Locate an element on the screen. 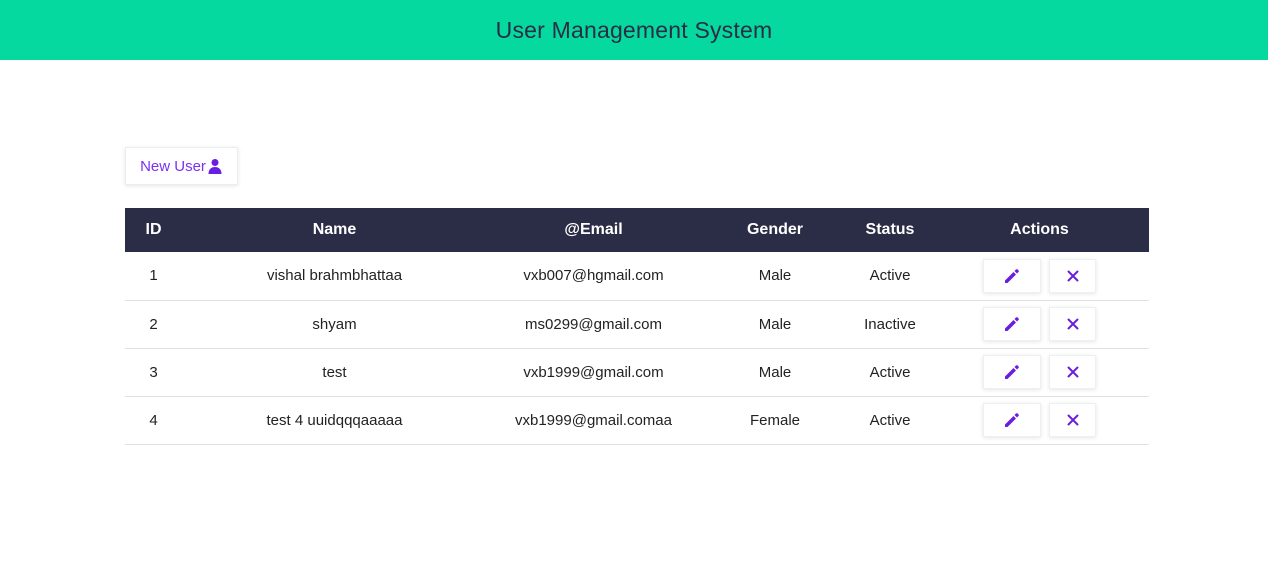 The height and width of the screenshot is (582, 1268). column-header-status: Status is located at coordinates (890, 229).